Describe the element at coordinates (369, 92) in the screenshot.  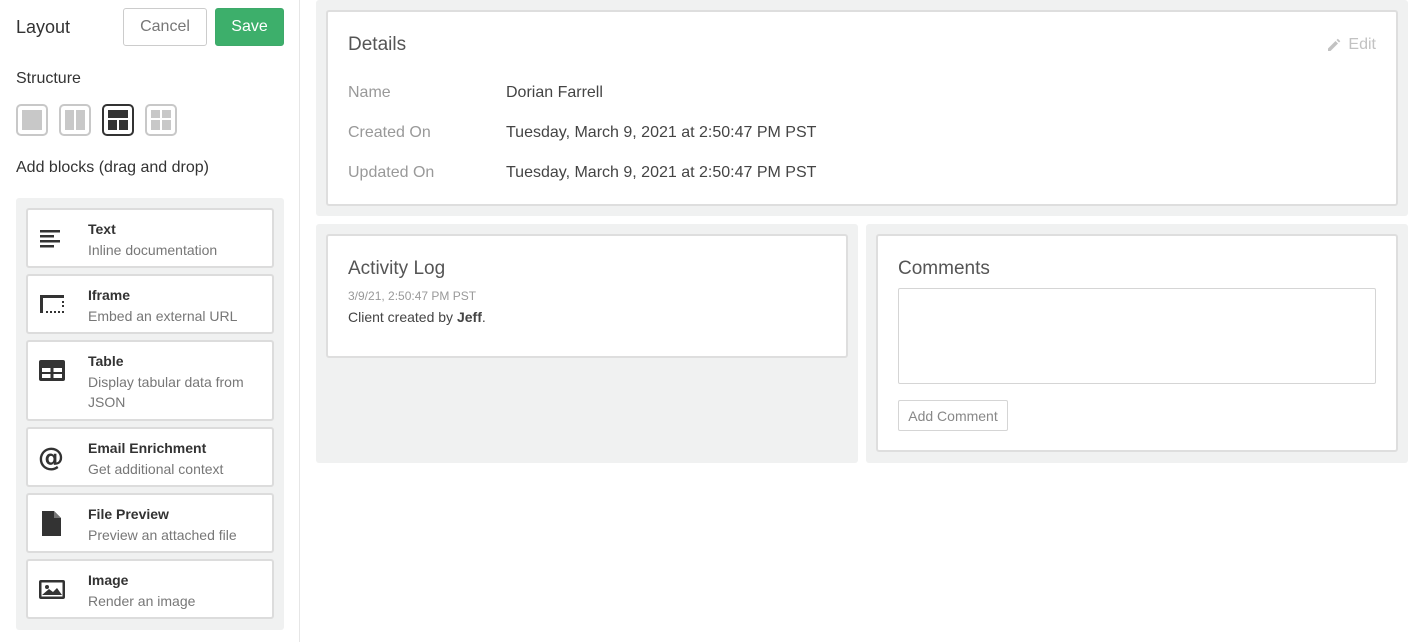
I see `name-label: Name` at that location.